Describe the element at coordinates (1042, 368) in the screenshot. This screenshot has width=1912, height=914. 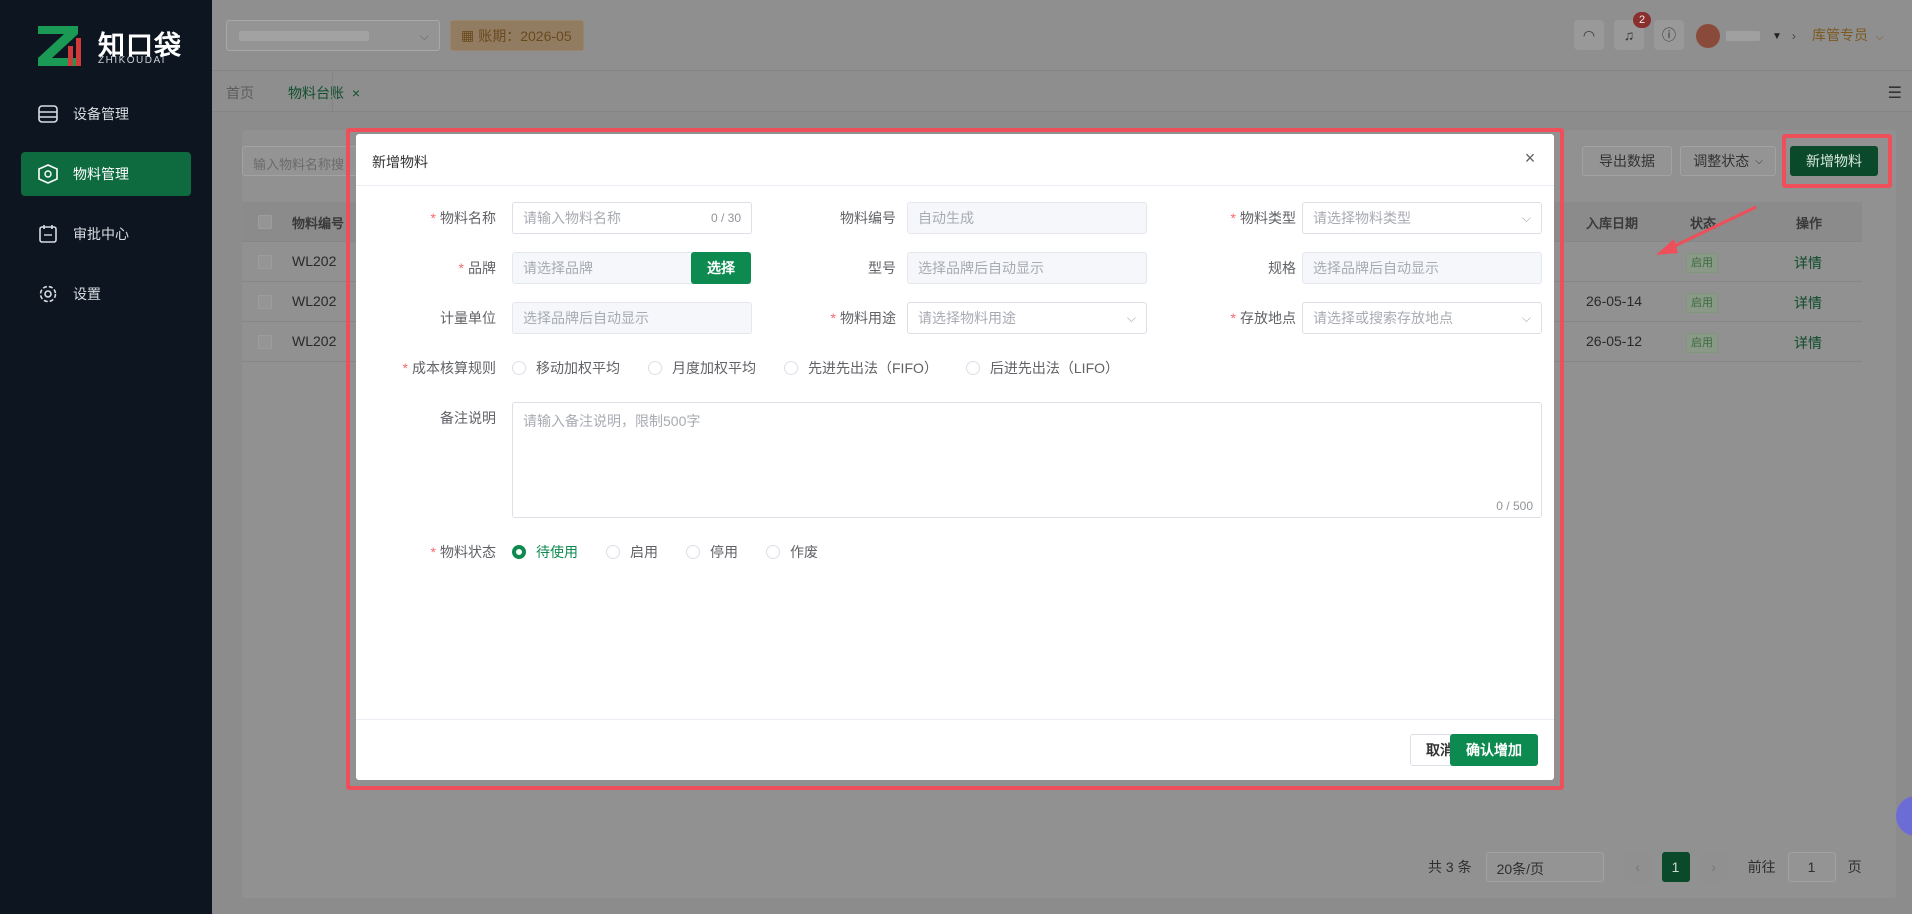
I see `cost-rule-option: 后进先出法（LIFO）` at that location.